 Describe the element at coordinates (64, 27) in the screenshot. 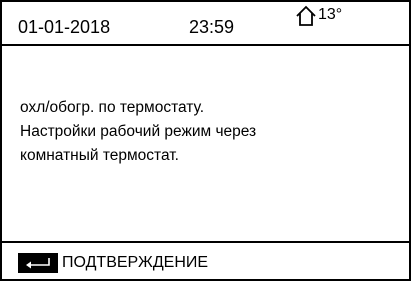

I see `date-display: 01-01-2018` at that location.